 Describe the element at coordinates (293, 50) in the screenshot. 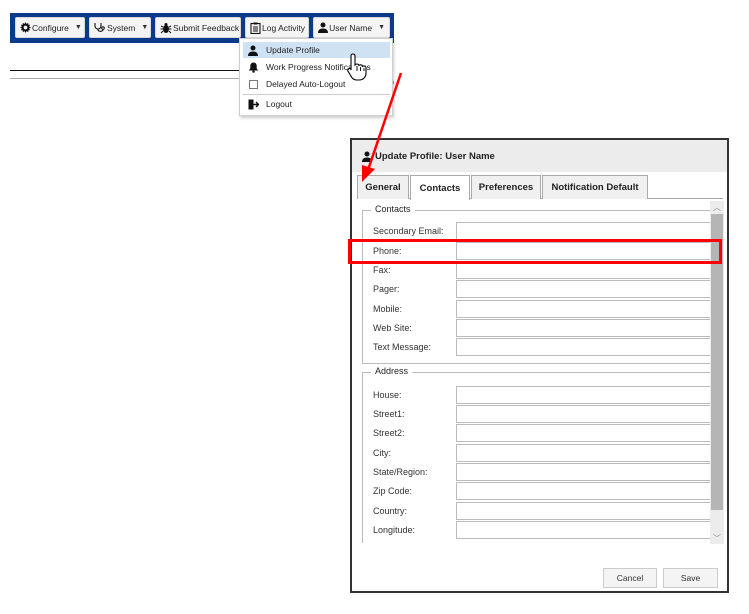

I see `menu-item-label: Update Profile` at that location.